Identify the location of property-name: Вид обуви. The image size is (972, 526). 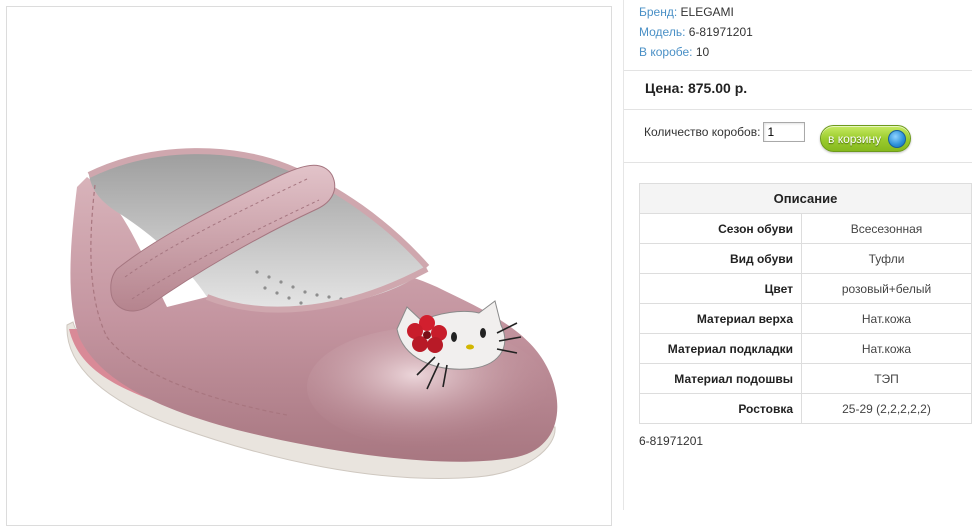
(720, 258).